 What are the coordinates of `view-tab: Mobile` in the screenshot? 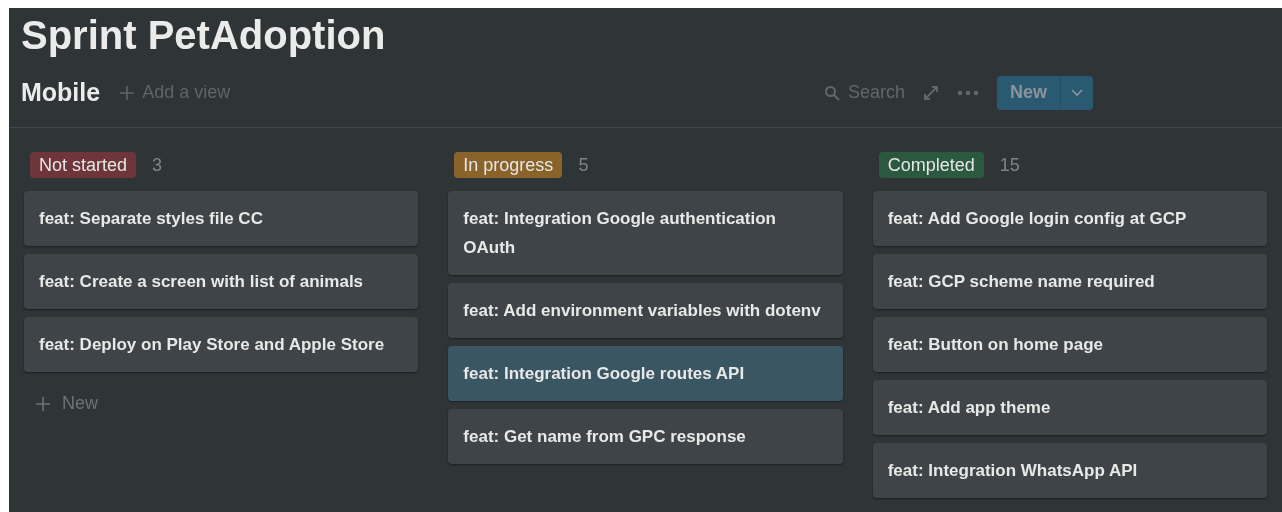 It's located at (61, 92).